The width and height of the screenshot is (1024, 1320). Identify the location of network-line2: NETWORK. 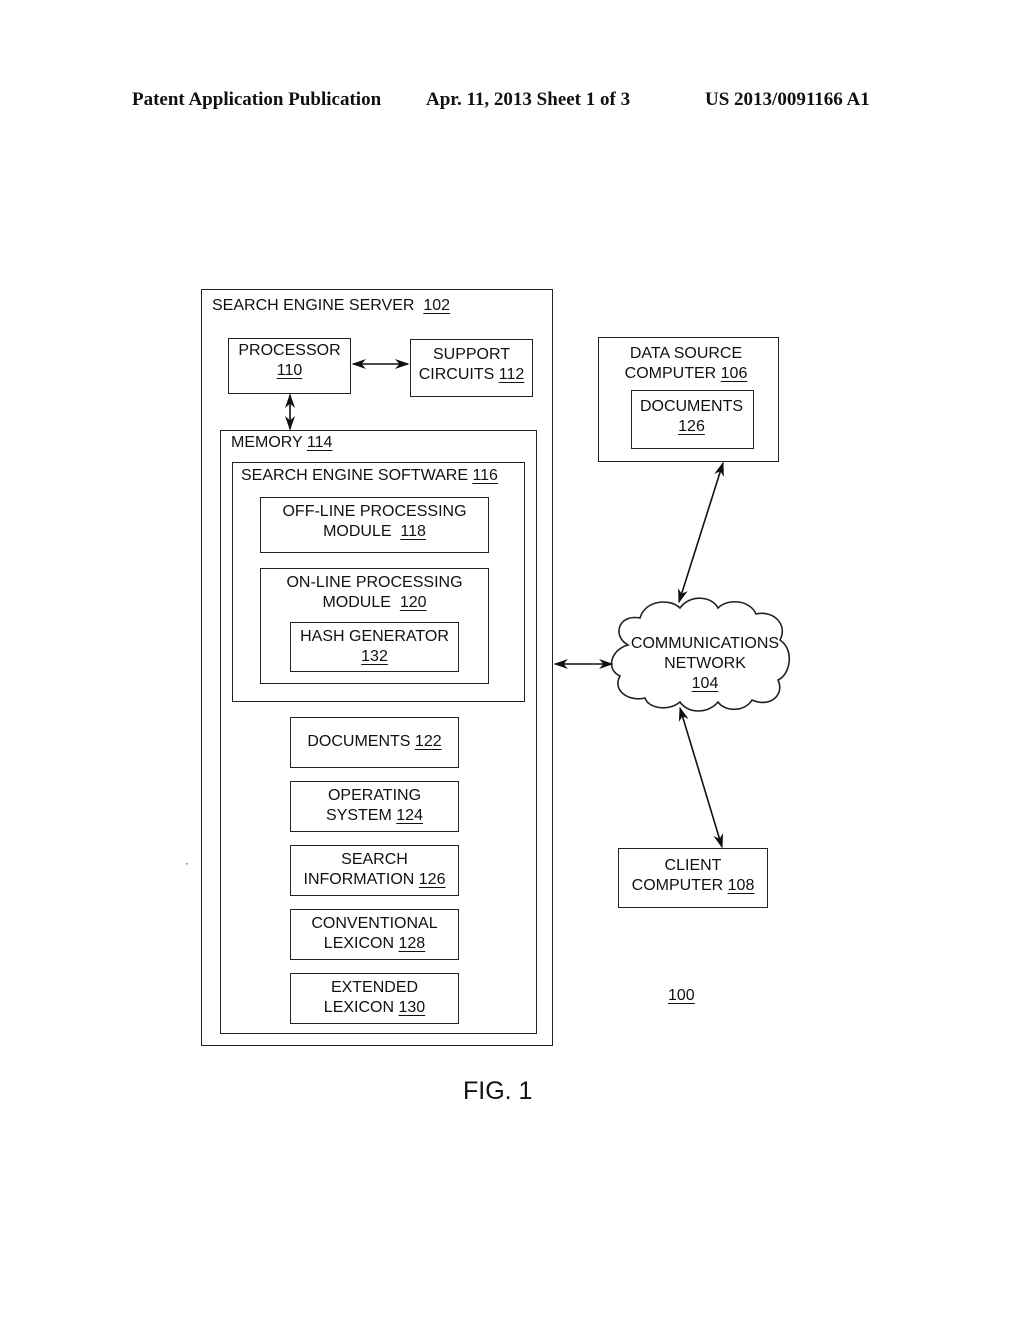
(705, 663).